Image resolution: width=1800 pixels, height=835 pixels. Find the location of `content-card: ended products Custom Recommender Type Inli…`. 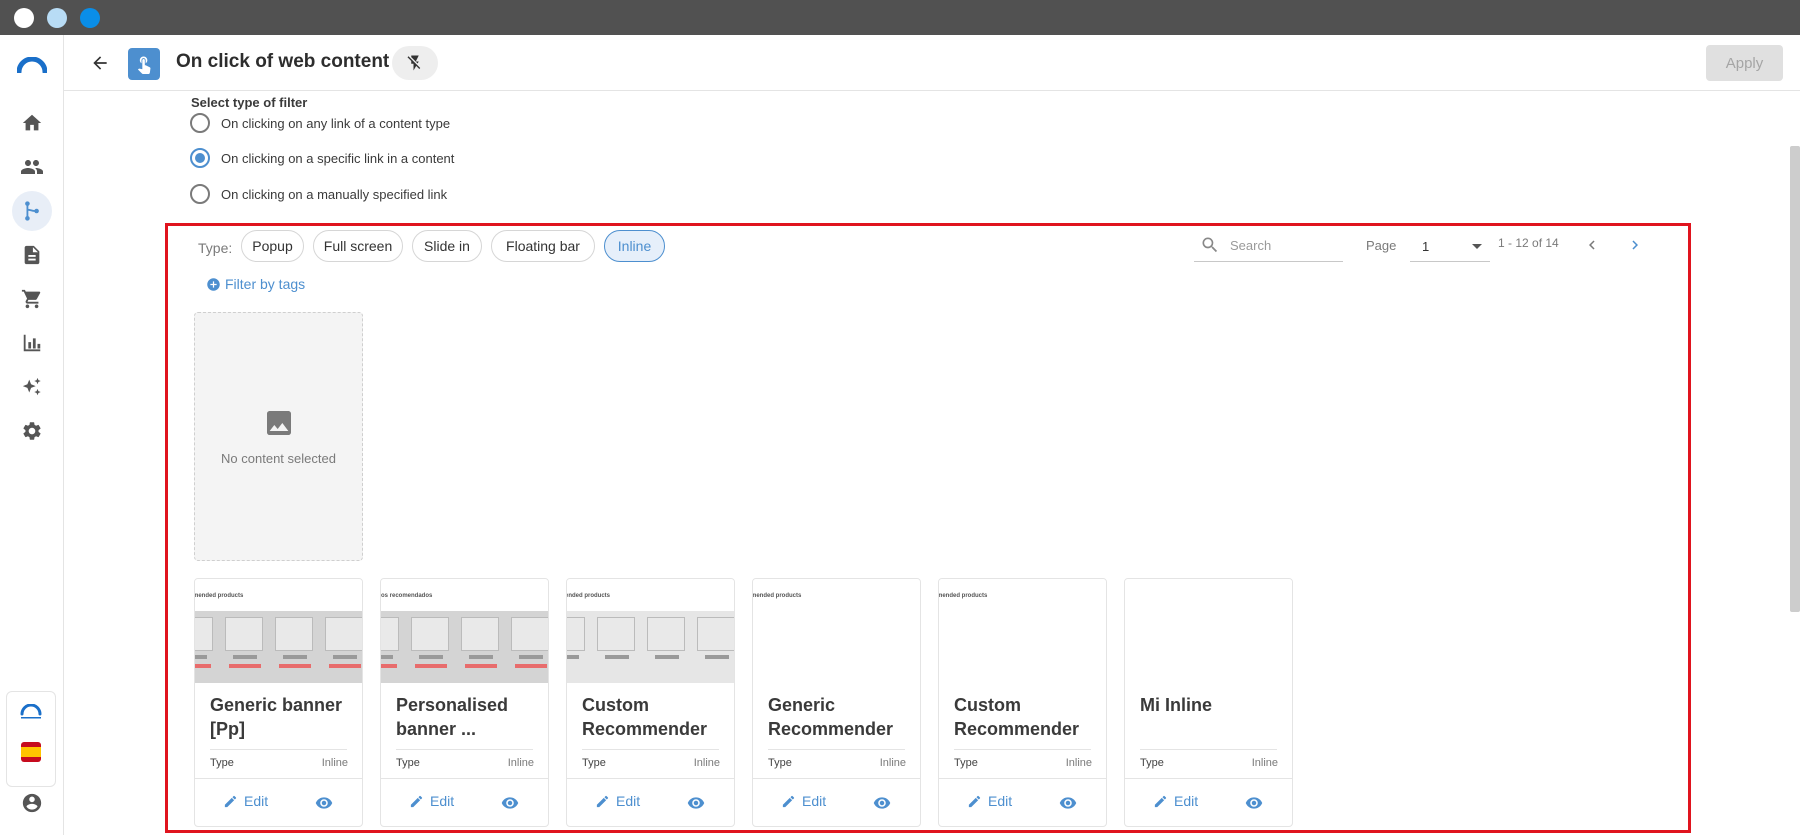

content-card: ended products Custom Recommender Type Inli… is located at coordinates (650, 702).